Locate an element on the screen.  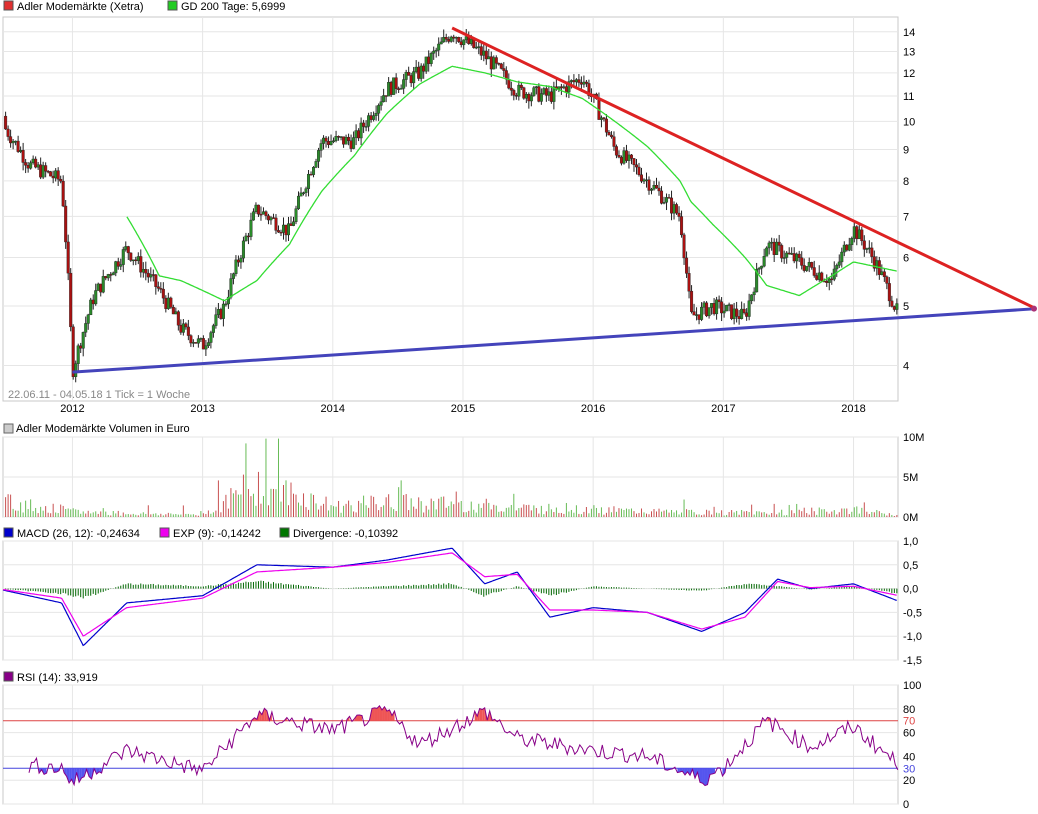
price-x-tick: 2017 is located at coordinates (723, 409).